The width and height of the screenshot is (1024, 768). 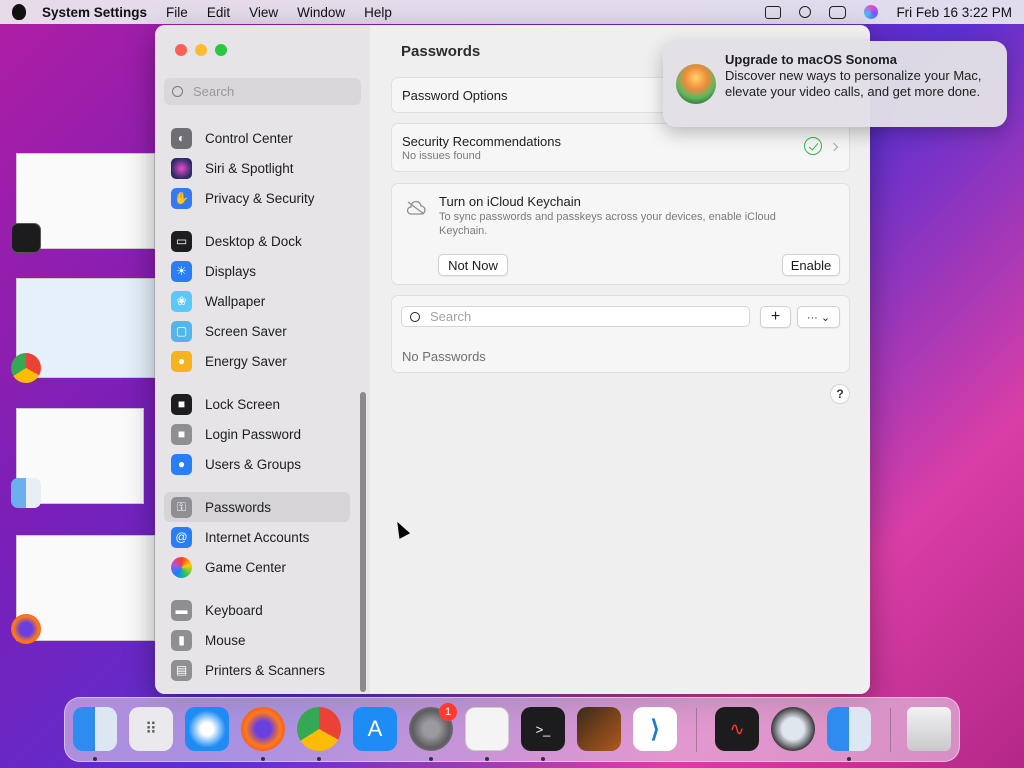 What do you see at coordinates (26, 238) in the screenshot?
I see `terminal-app-icon` at bounding box center [26, 238].